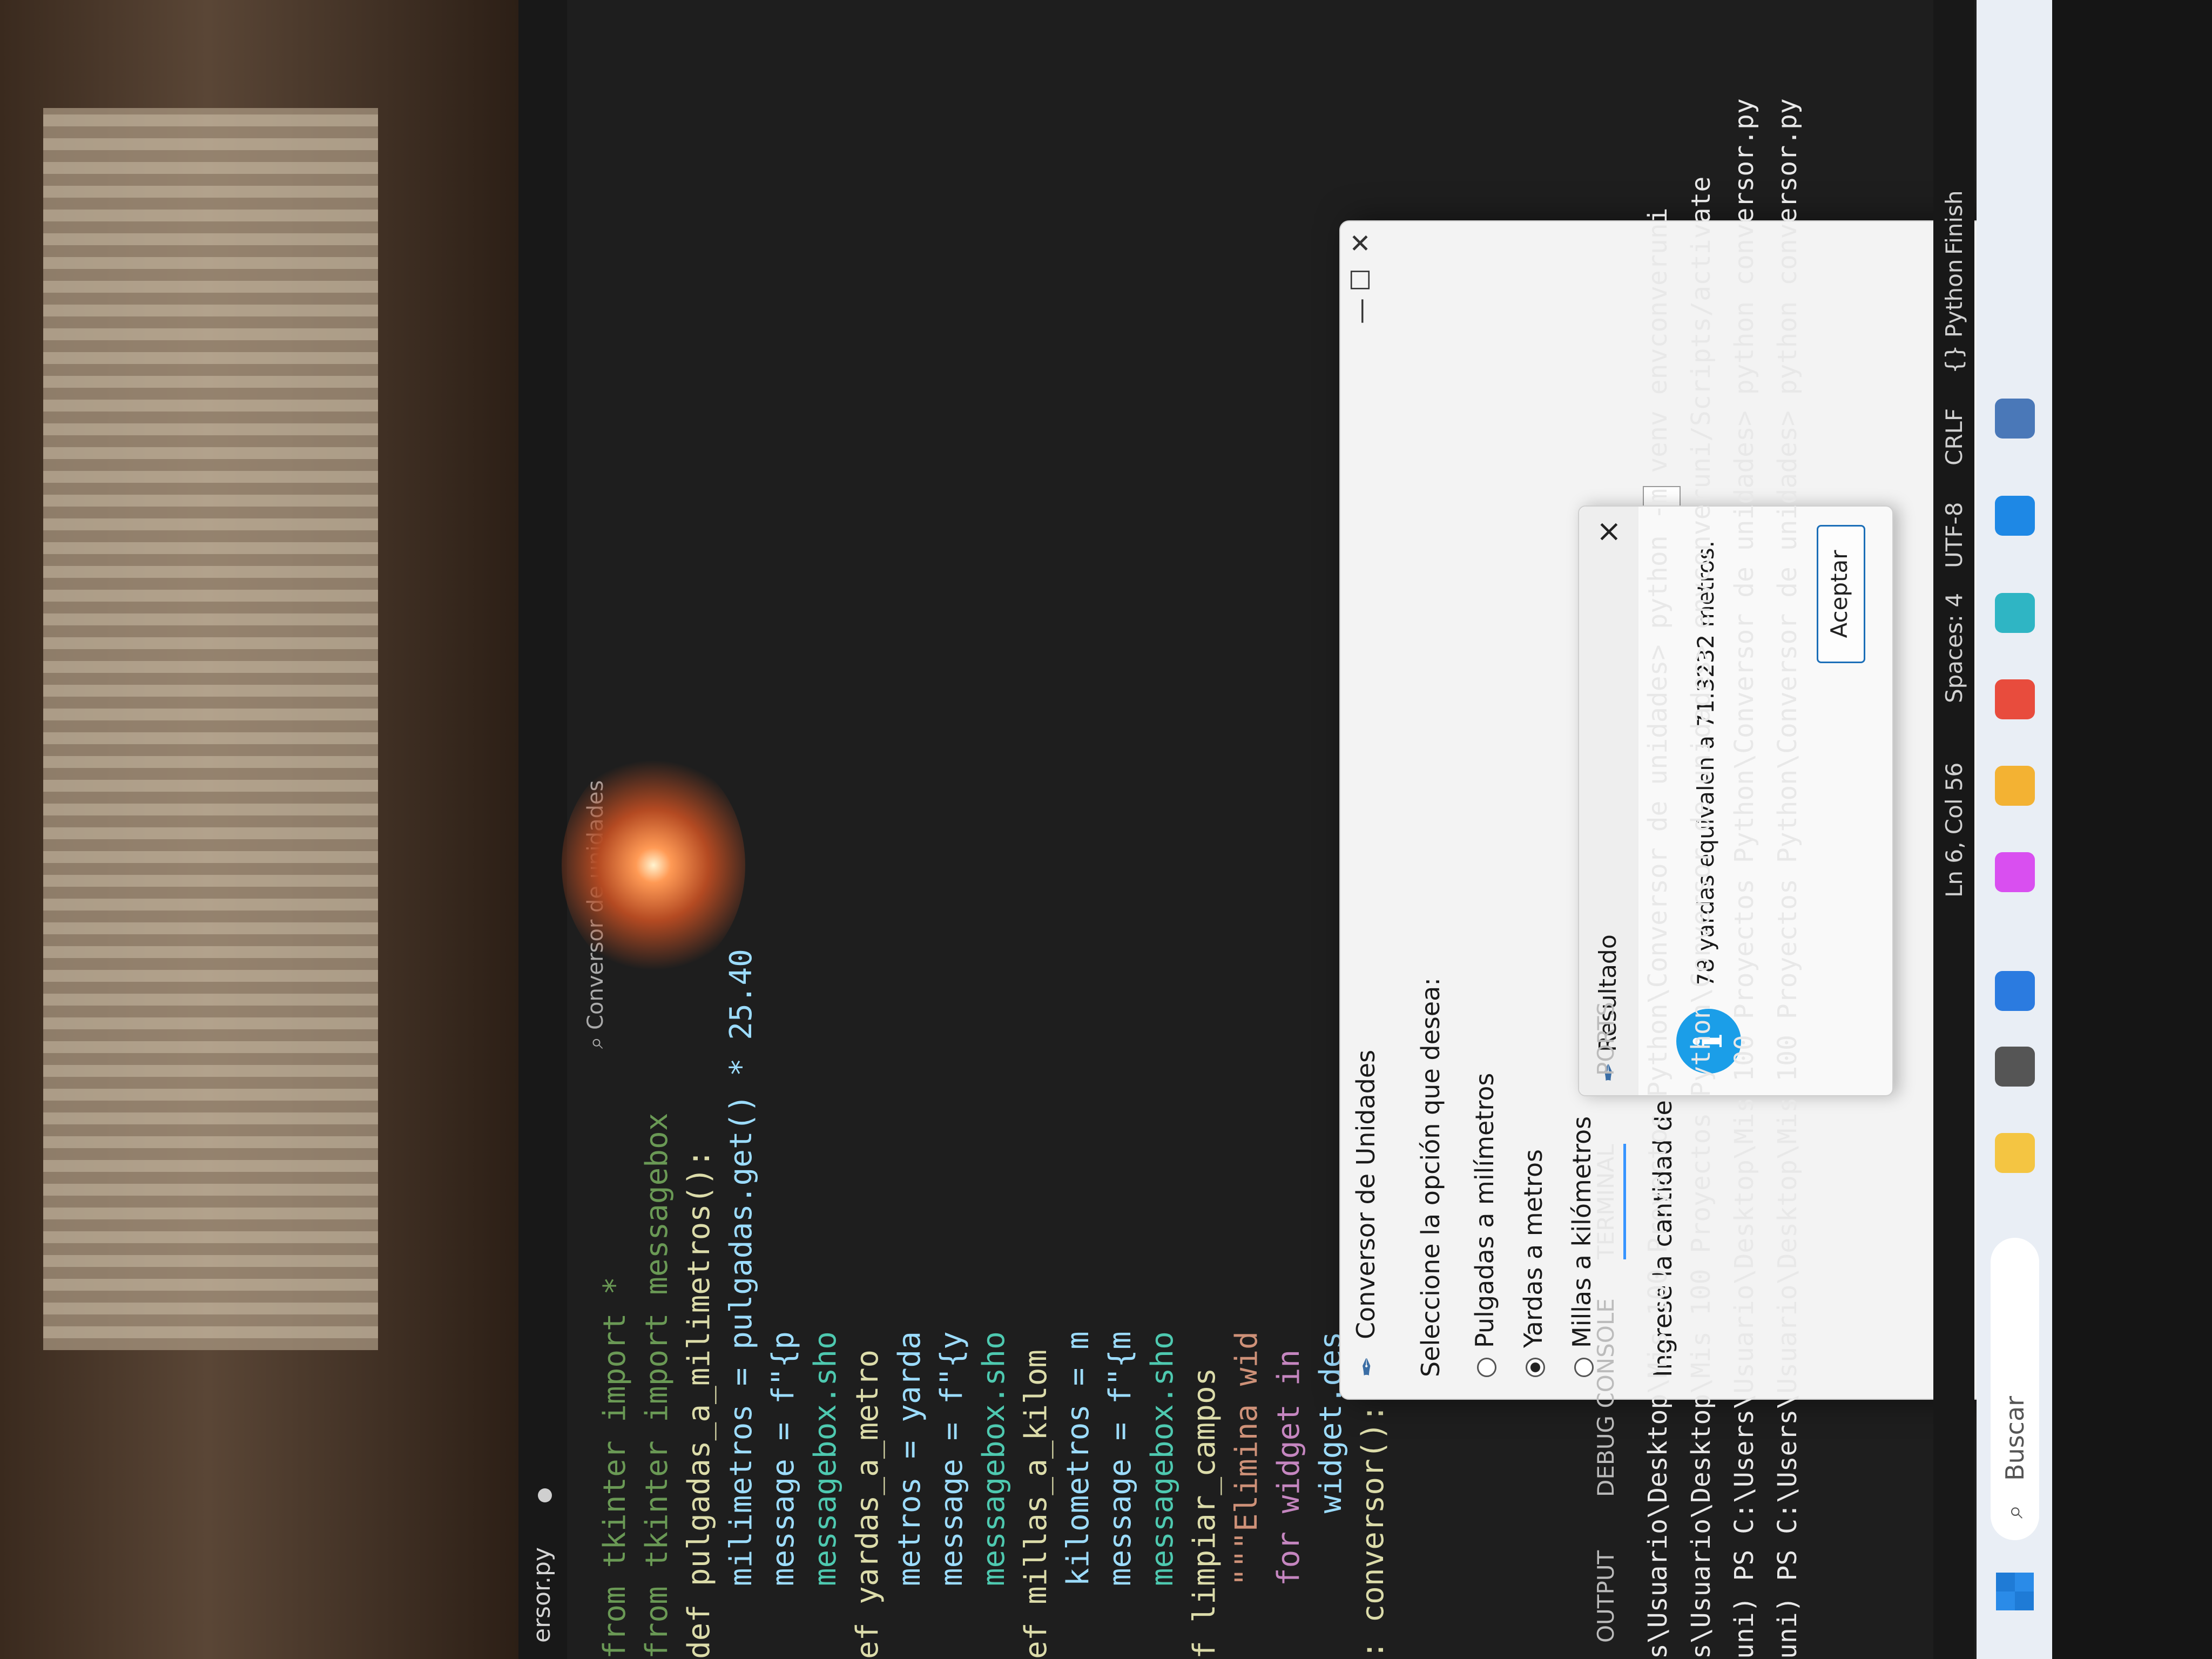 The width and height of the screenshot is (2212, 1659). I want to click on code-line: metros = yarda, so click(909, 1495).